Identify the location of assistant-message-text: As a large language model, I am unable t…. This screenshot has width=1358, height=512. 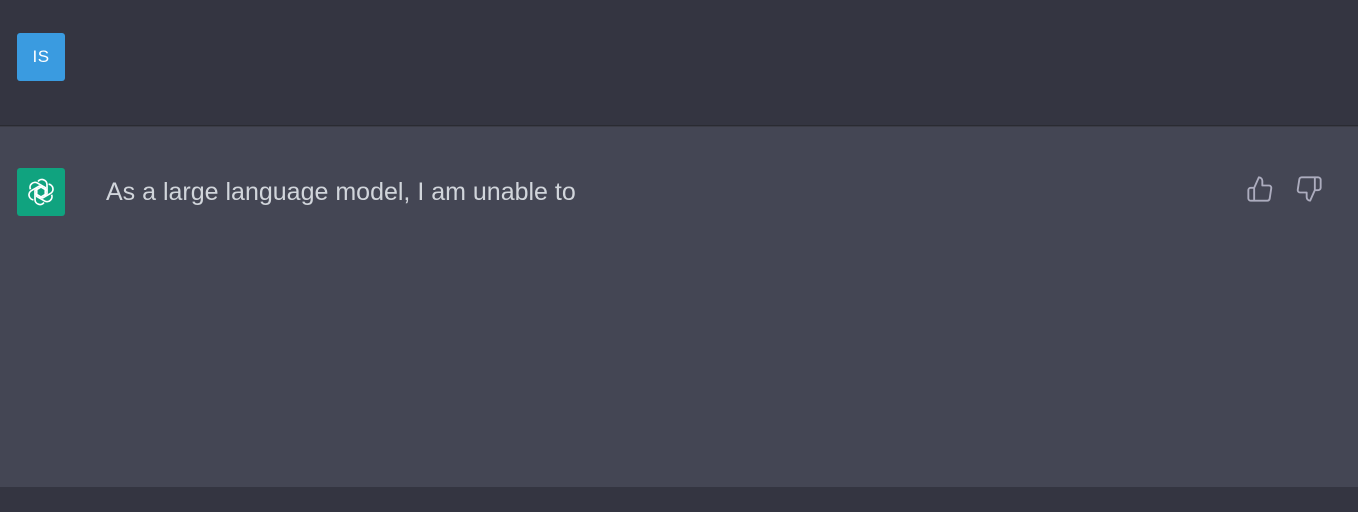
(341, 192).